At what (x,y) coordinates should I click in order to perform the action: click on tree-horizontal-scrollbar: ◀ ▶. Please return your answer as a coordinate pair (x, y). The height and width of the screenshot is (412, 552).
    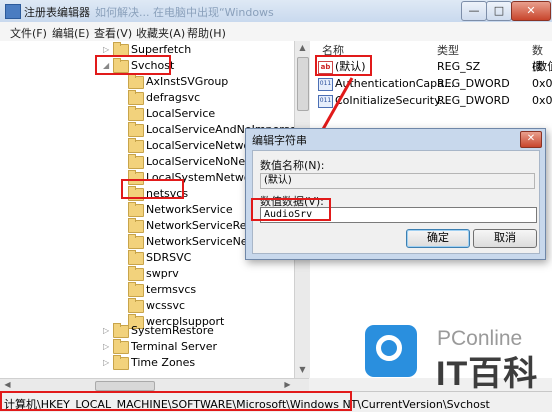
    Looking at the image, I should click on (154, 385).